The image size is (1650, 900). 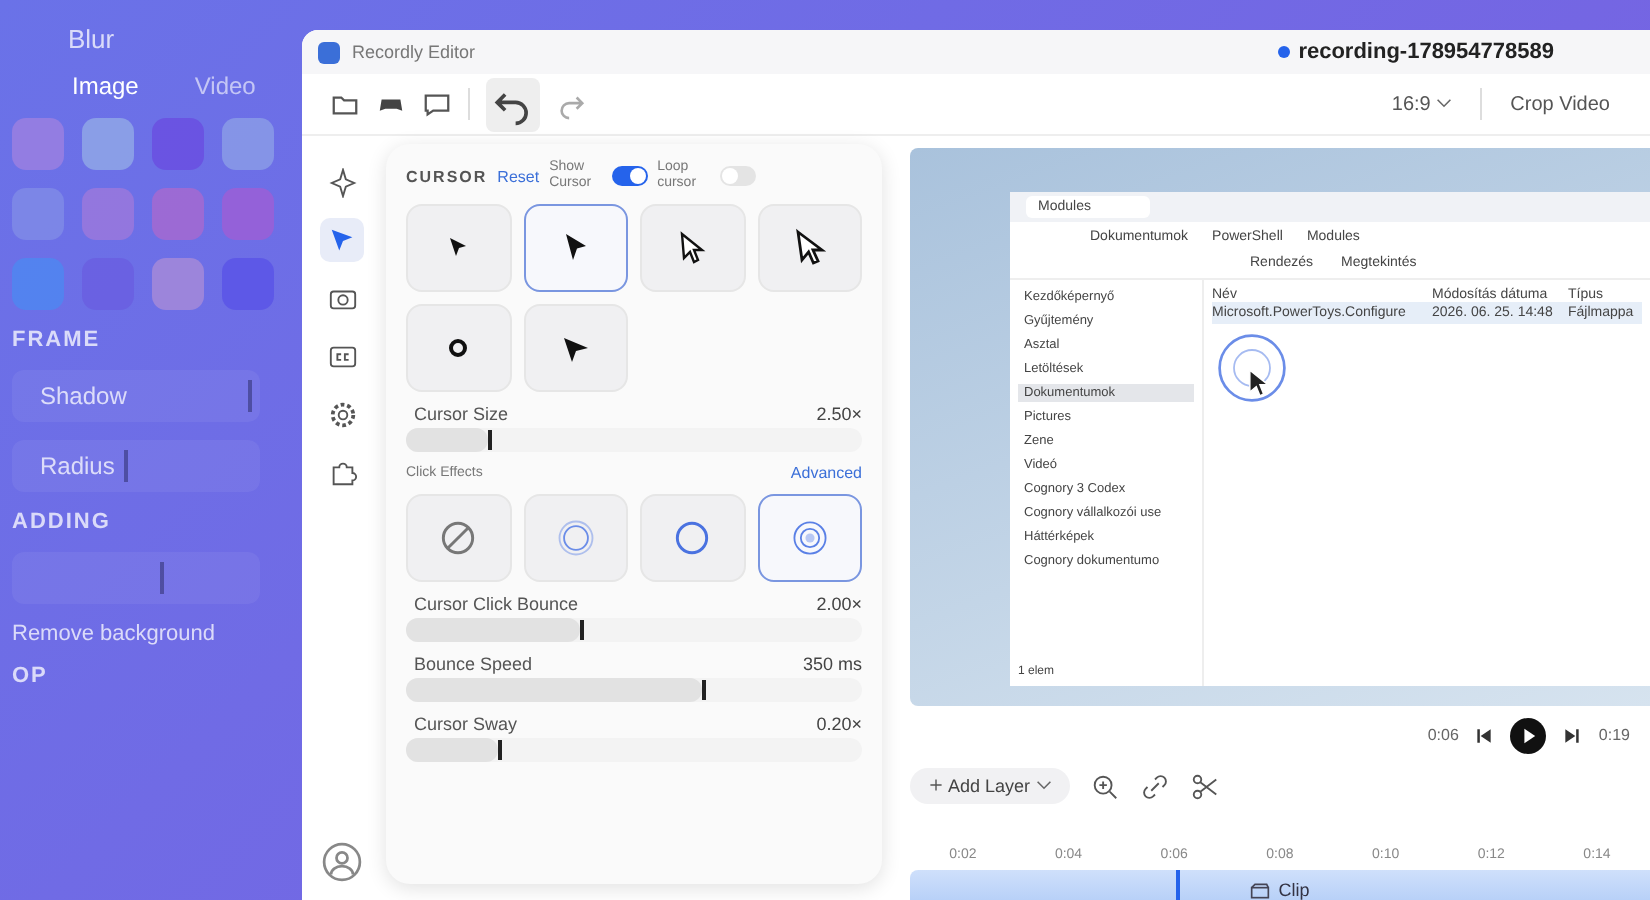 What do you see at coordinates (472, 664) in the screenshot?
I see `slider-label: Bounce Speed` at bounding box center [472, 664].